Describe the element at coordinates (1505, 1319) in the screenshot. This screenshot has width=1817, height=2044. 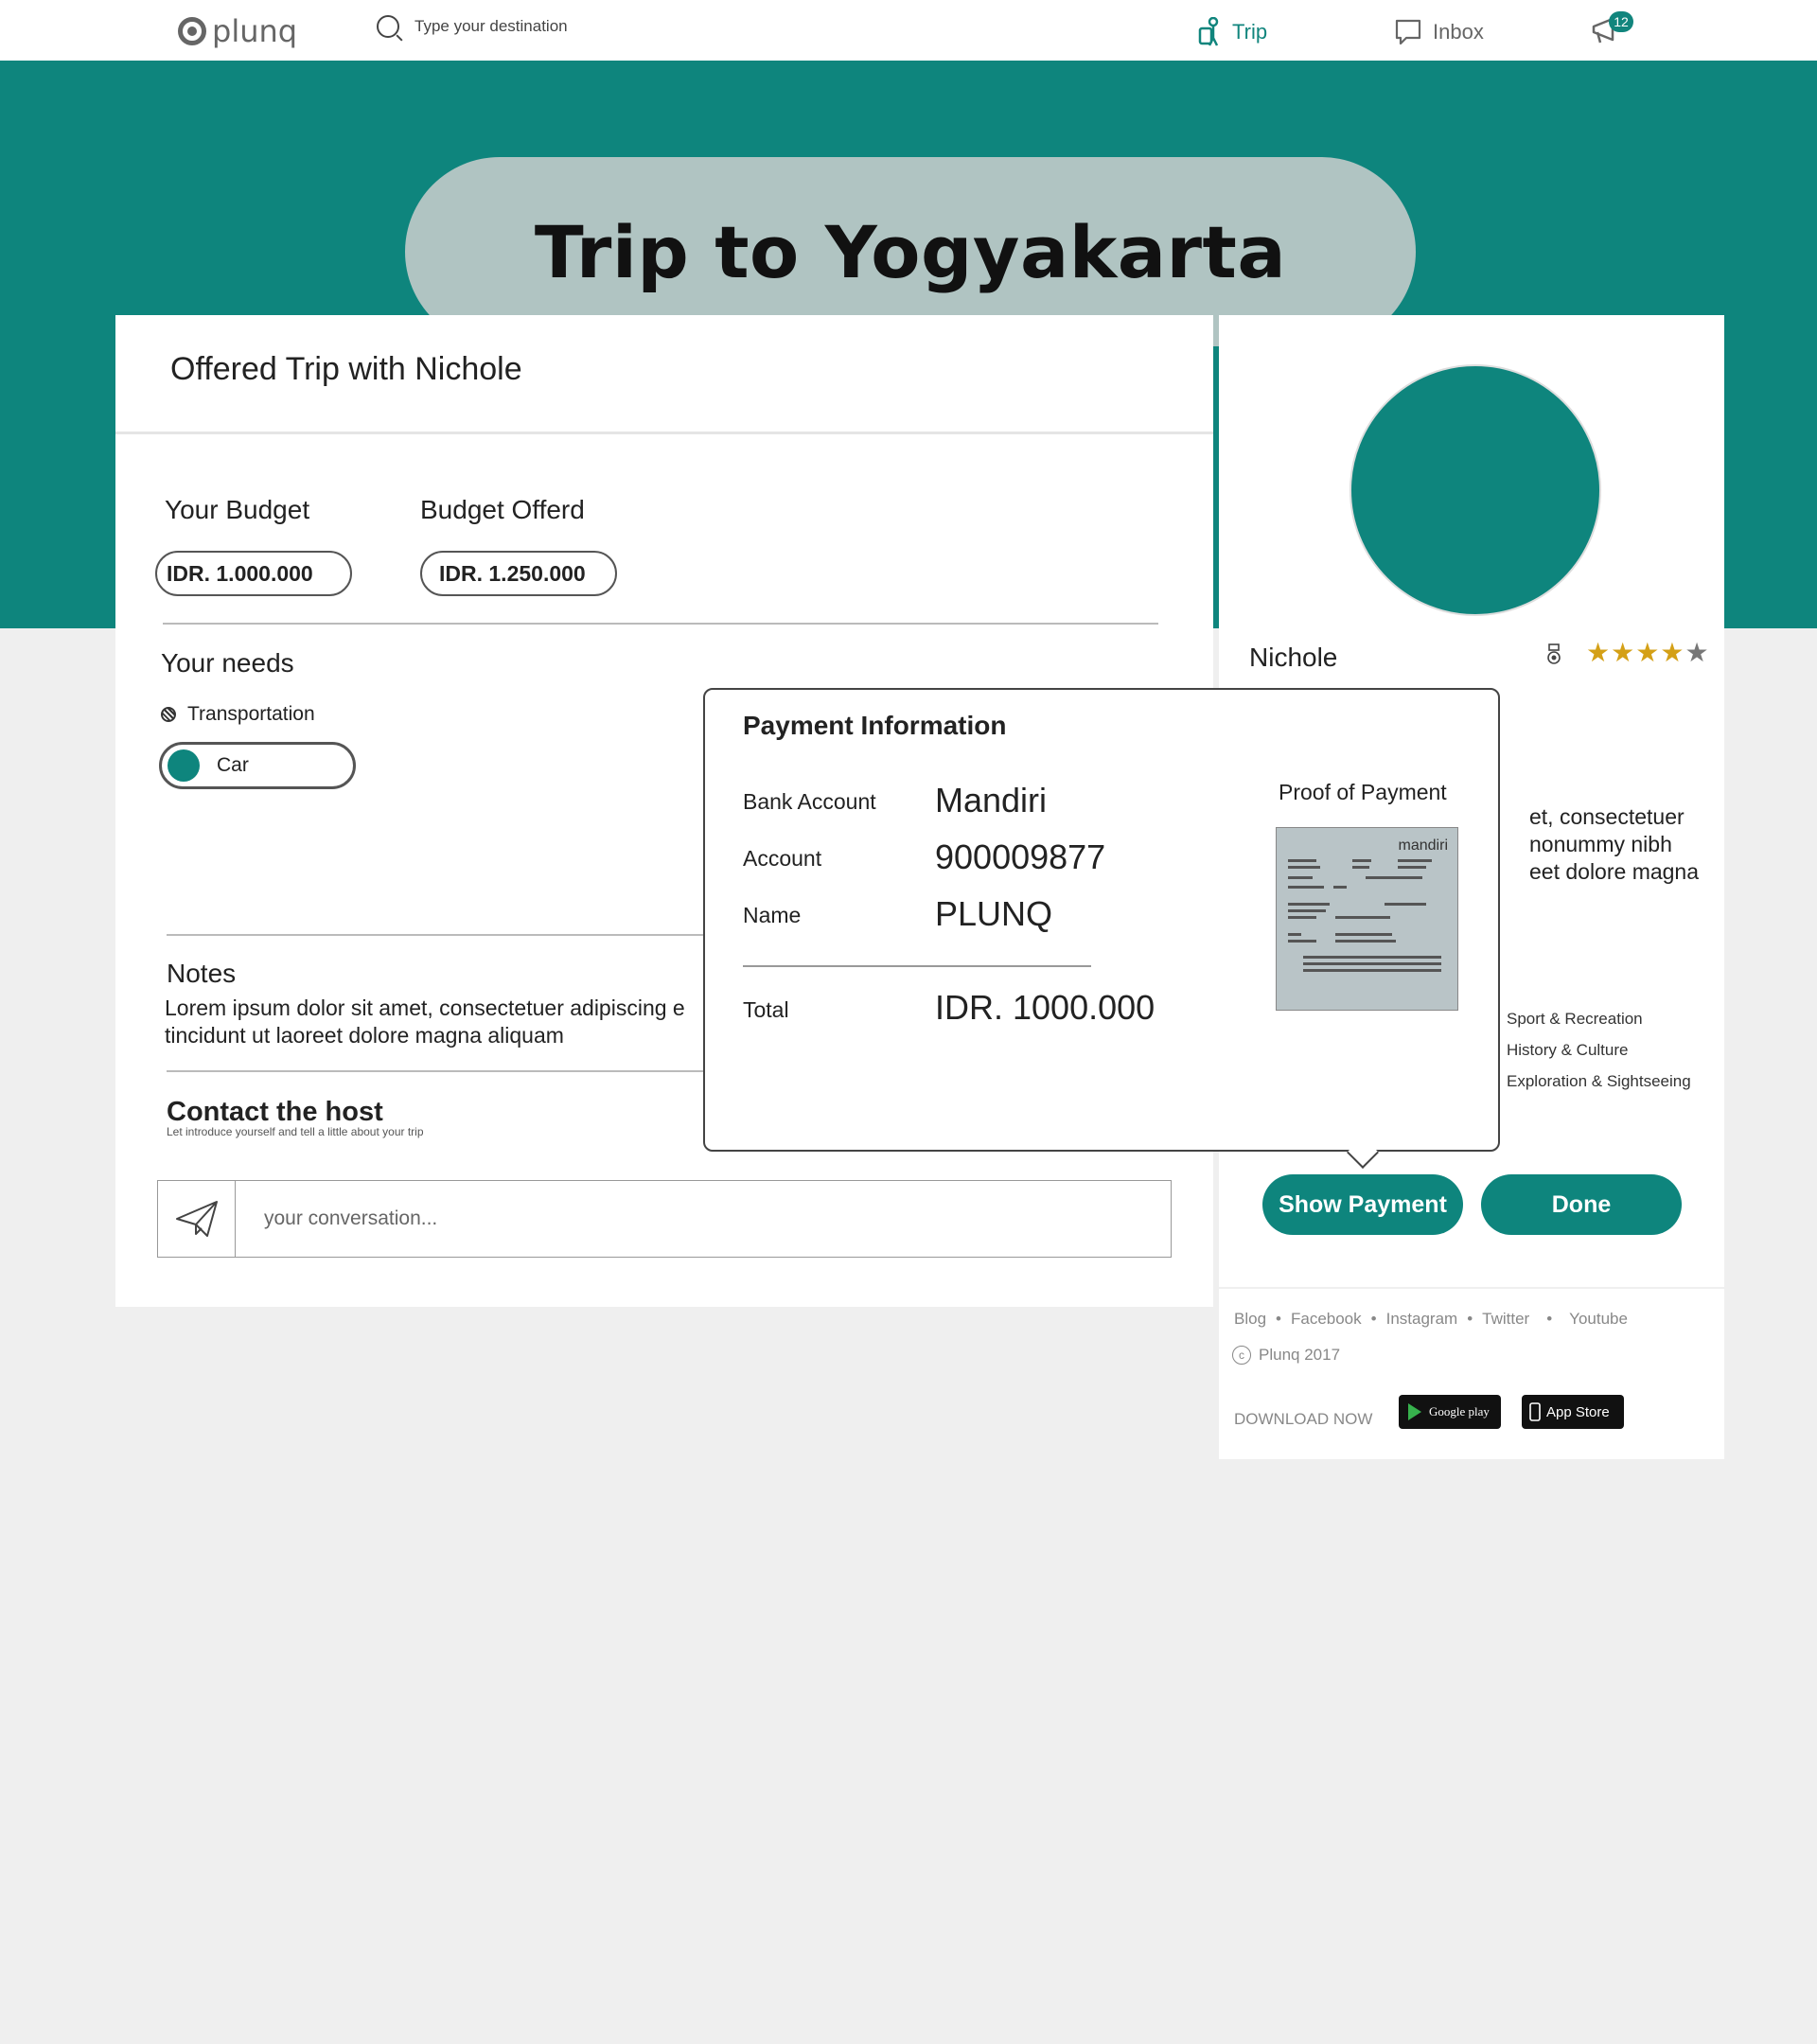
I see `footer-link-twitter: Twitter` at that location.